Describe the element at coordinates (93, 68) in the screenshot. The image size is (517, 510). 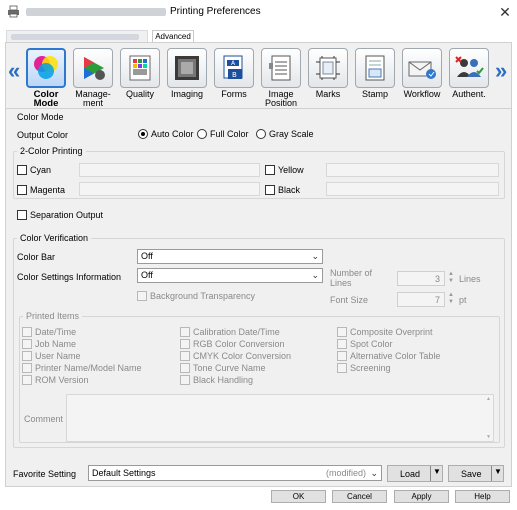
I see `management-icon` at that location.